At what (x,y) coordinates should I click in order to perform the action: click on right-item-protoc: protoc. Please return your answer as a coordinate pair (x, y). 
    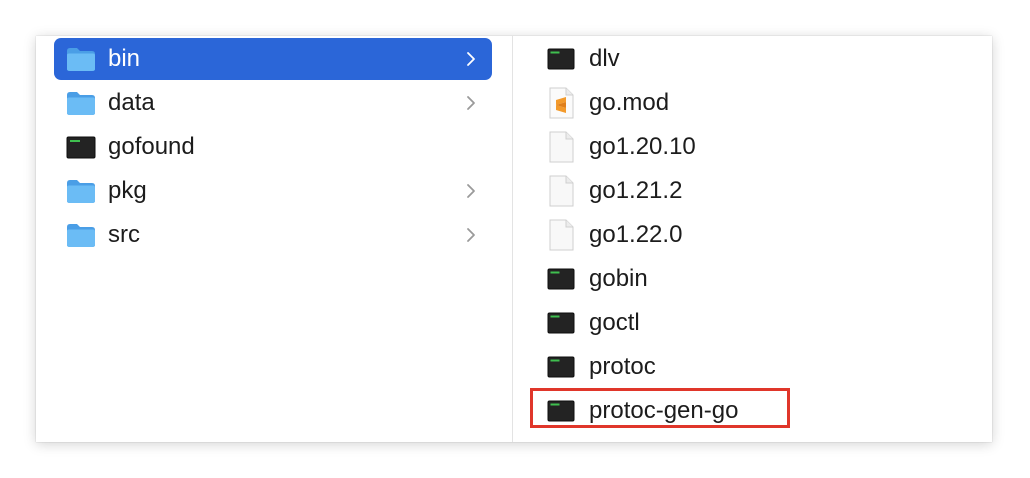
    Looking at the image, I should click on (762, 367).